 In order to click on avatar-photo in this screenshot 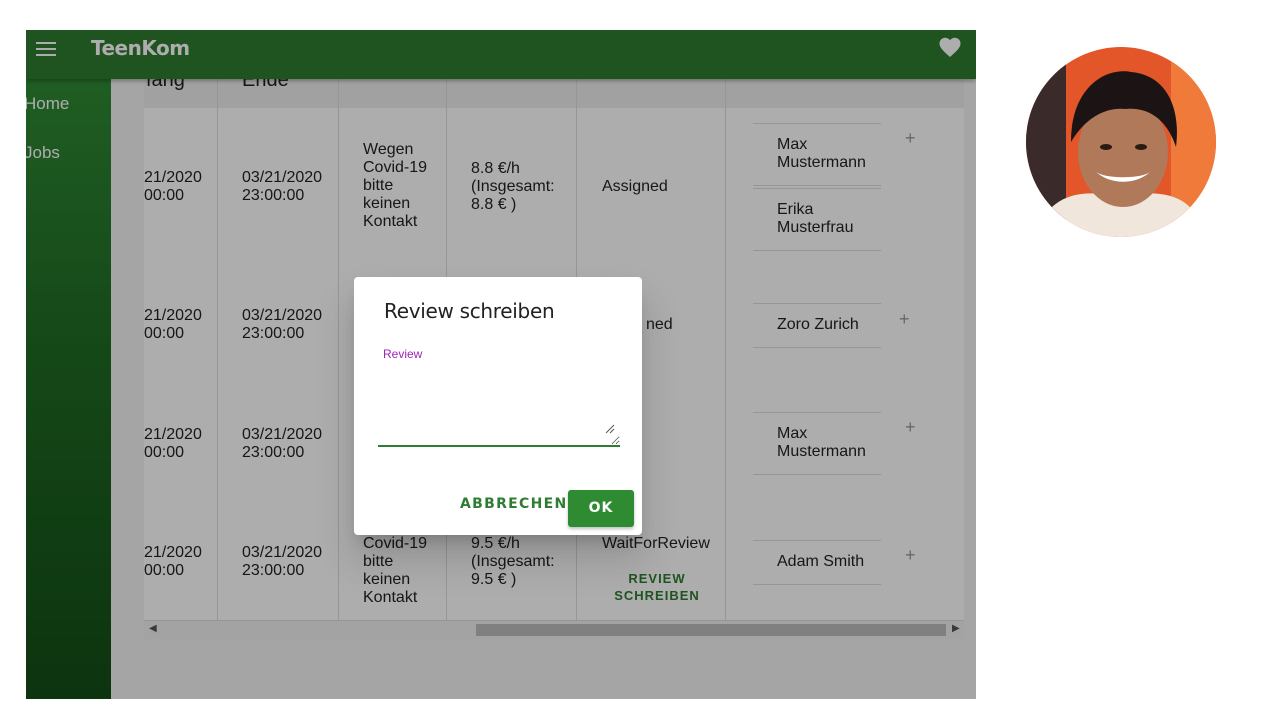, I will do `click(1121, 142)`.